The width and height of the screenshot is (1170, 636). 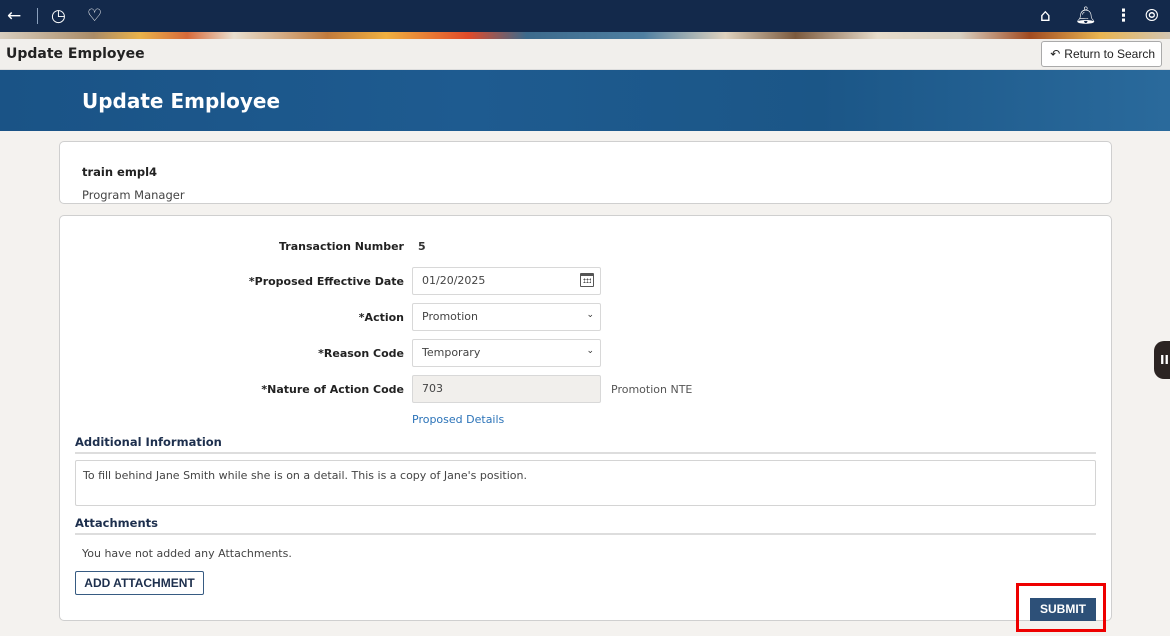 I want to click on employee-name: train empl4, so click(x=120, y=172).